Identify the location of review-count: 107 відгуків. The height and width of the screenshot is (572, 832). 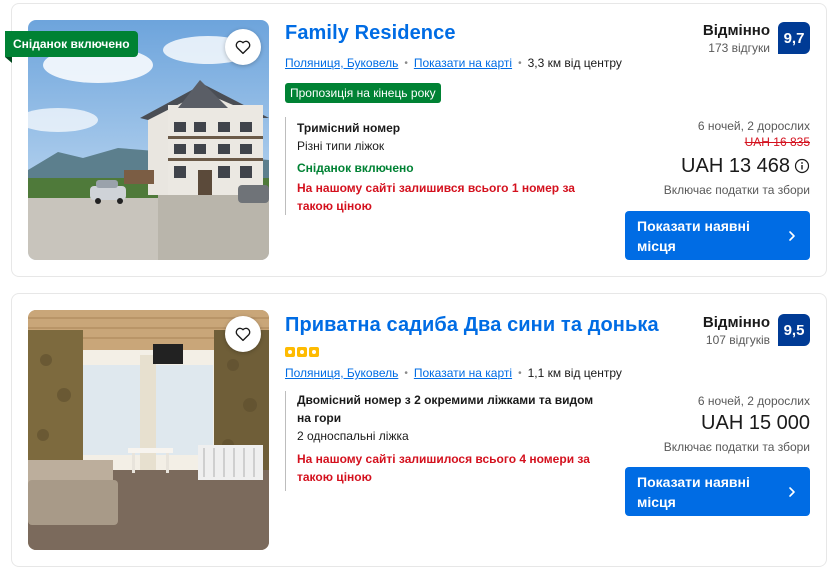
(737, 340).